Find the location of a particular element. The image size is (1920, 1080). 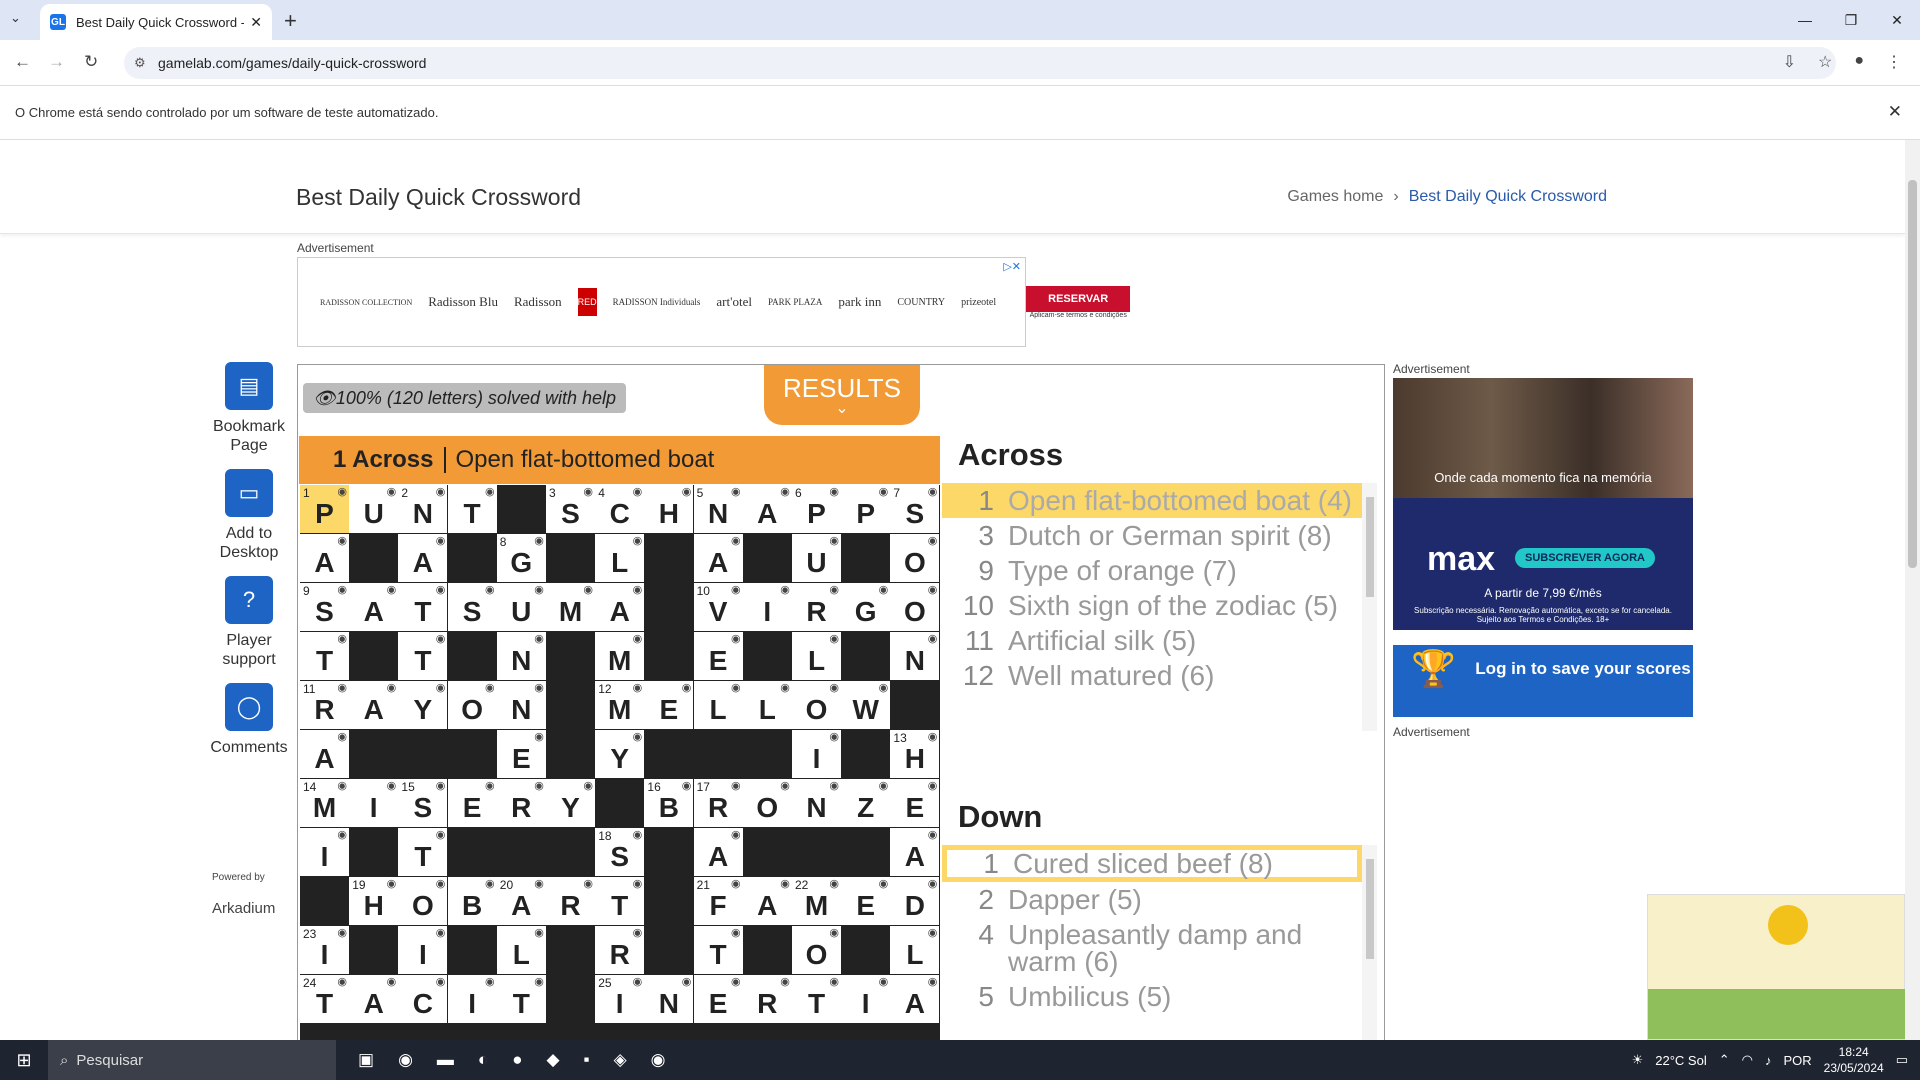

clue-item: 10 Sixth sign of the zodiac (5) is located at coordinates (1152, 605).